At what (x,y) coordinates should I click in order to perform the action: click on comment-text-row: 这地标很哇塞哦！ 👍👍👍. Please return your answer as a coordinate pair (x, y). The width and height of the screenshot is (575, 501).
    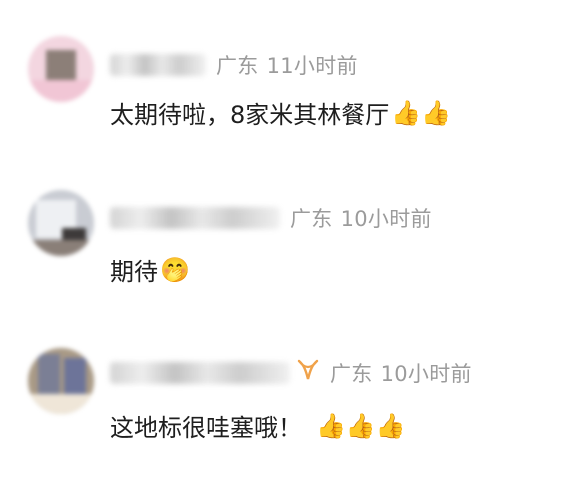
    Looking at the image, I should click on (258, 425).